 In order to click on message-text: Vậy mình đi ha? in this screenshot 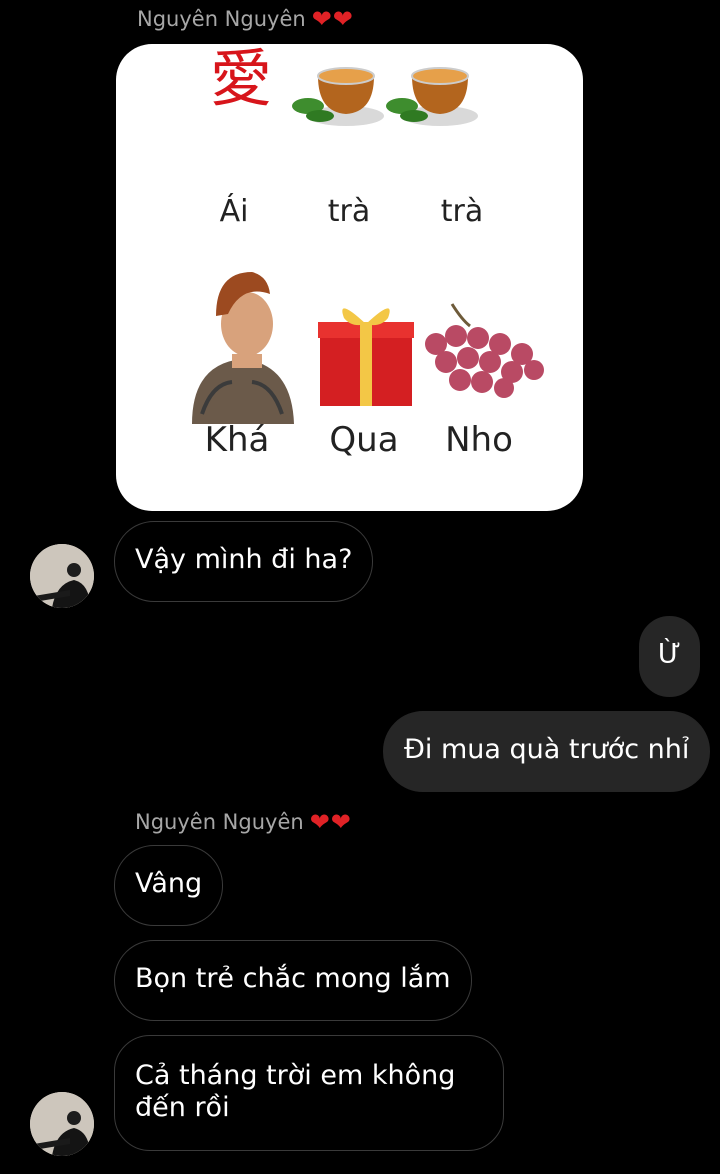, I will do `click(244, 559)`.